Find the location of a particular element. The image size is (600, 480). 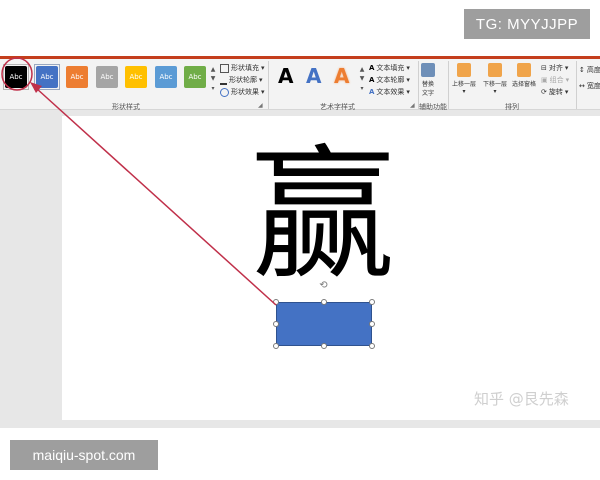

annotation-circle is located at coordinates (17, 74).